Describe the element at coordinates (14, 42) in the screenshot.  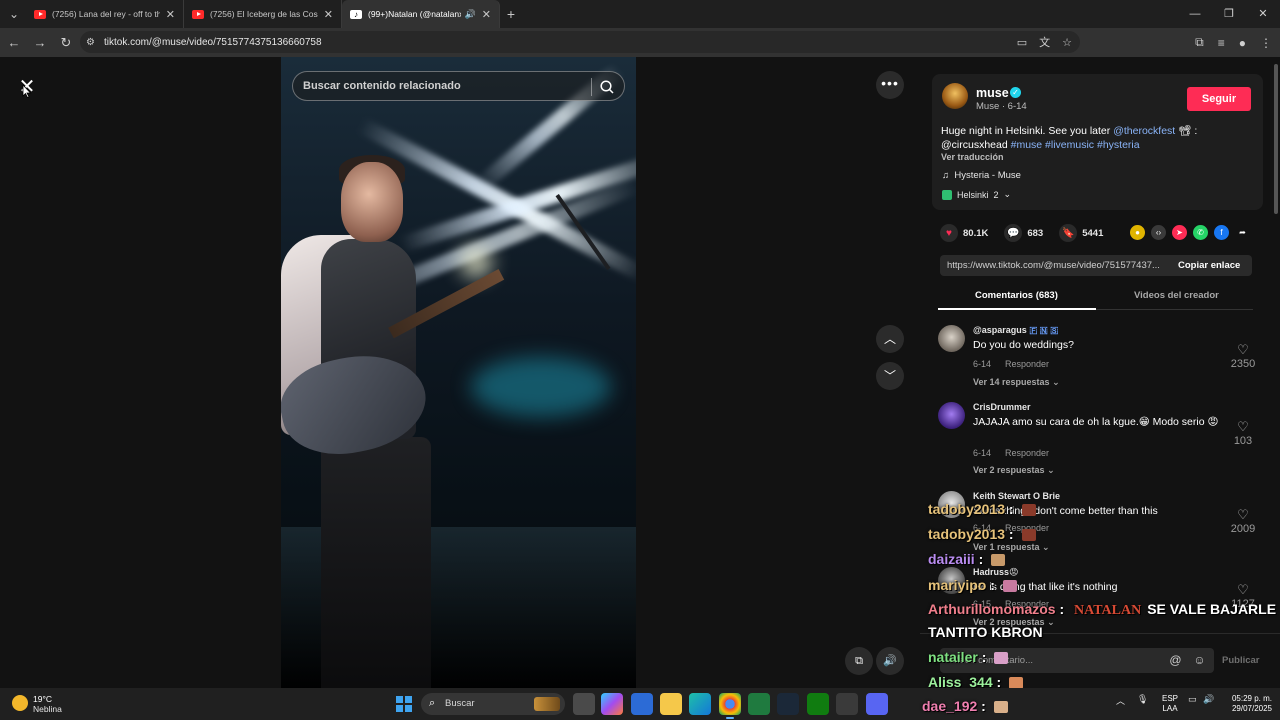
I see `back-icon: ←` at that location.